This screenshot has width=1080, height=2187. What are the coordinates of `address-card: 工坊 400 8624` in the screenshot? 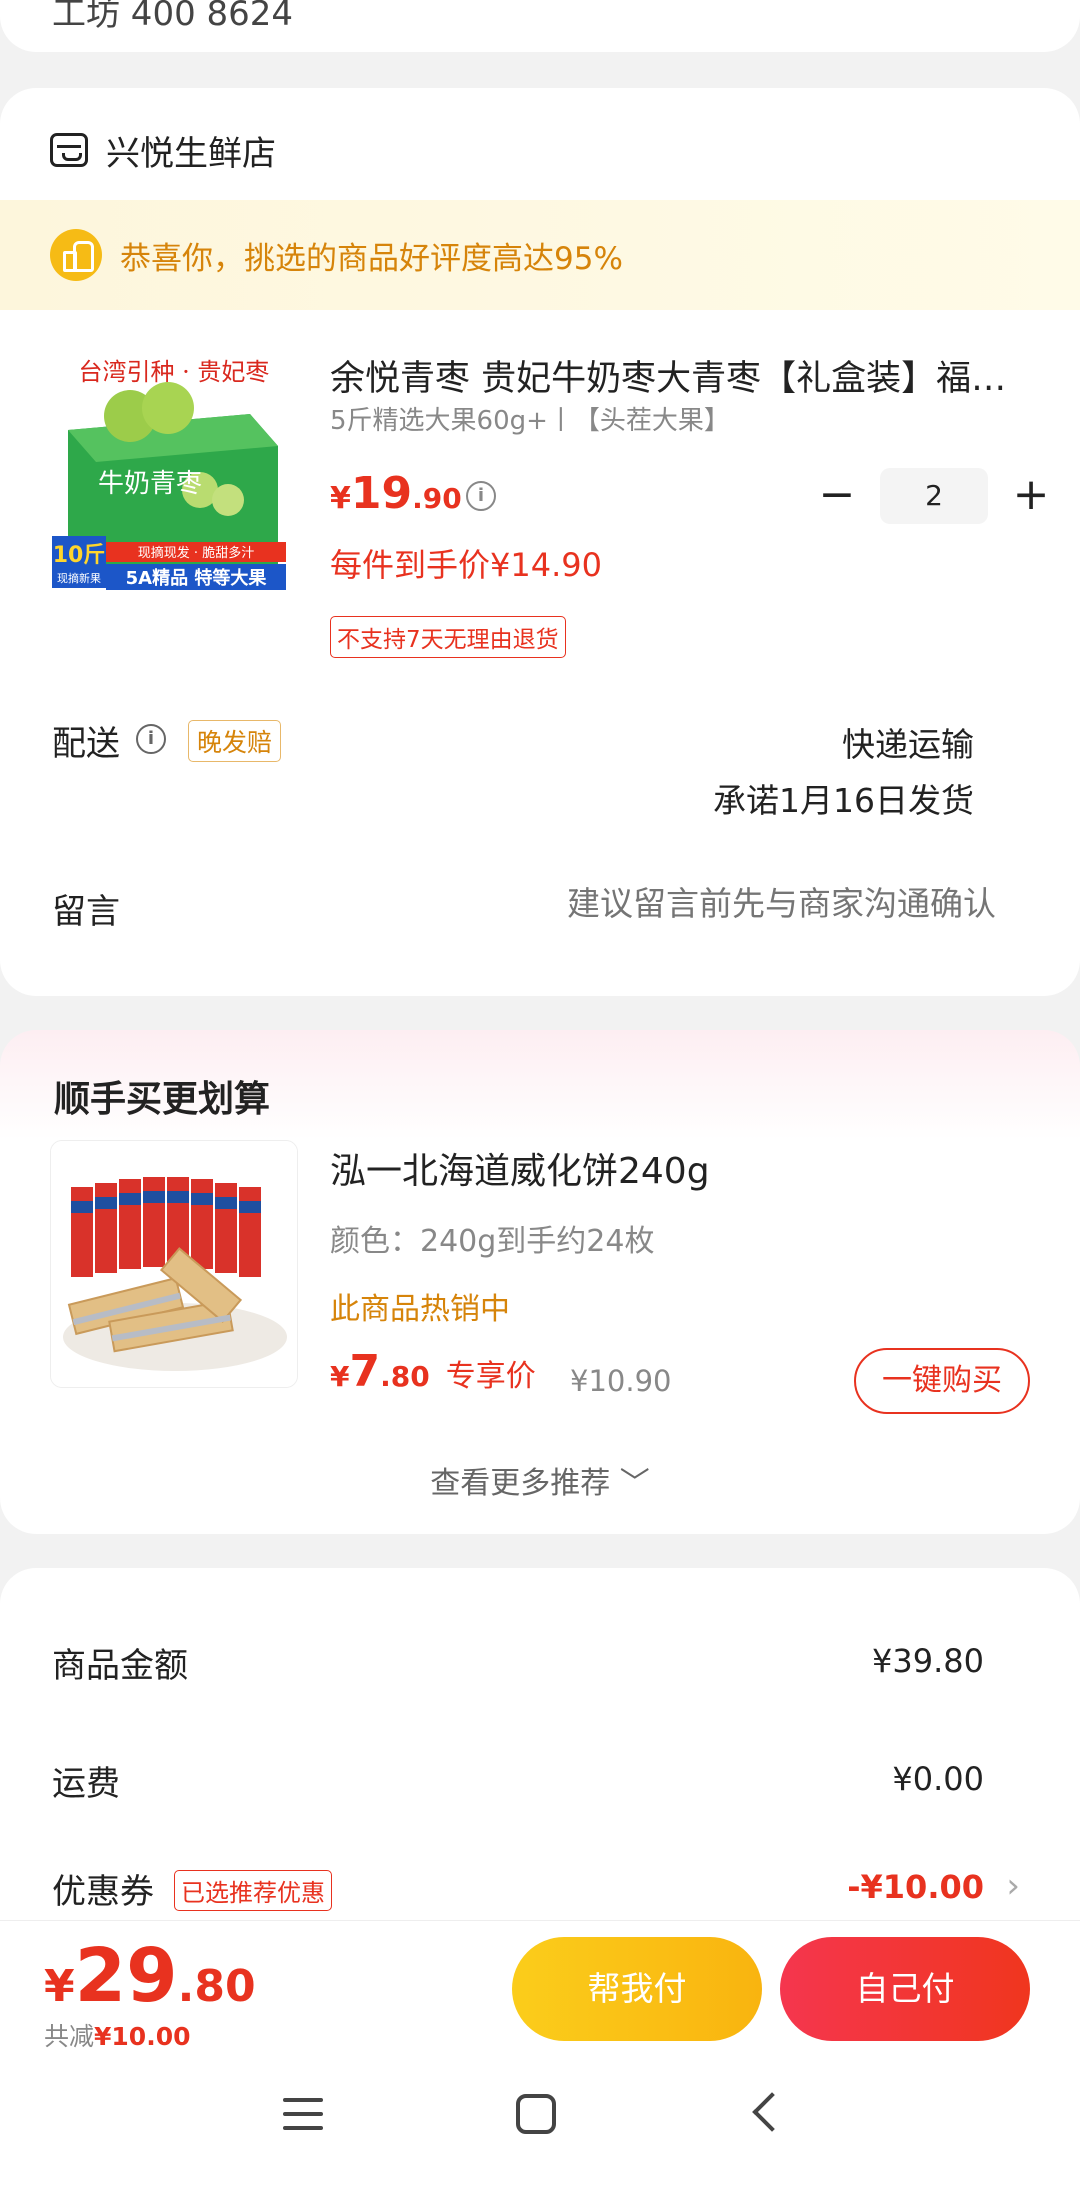 It's located at (540, 26).